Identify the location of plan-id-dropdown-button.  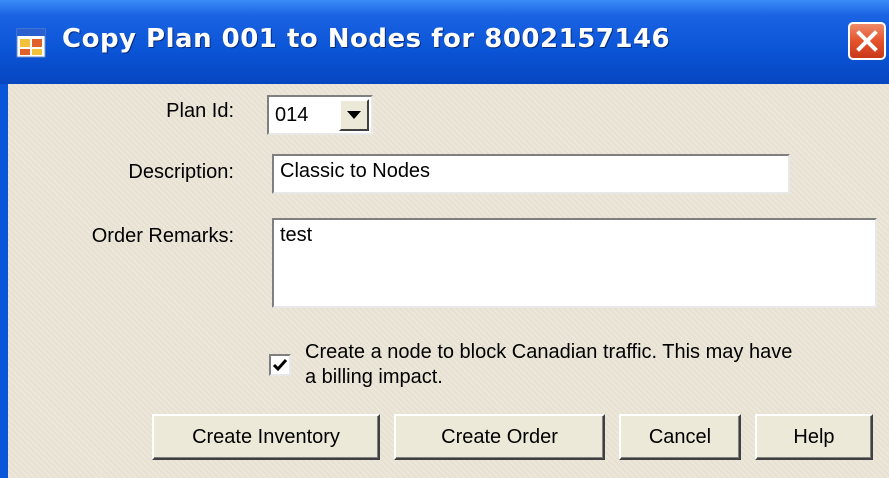
(354, 115).